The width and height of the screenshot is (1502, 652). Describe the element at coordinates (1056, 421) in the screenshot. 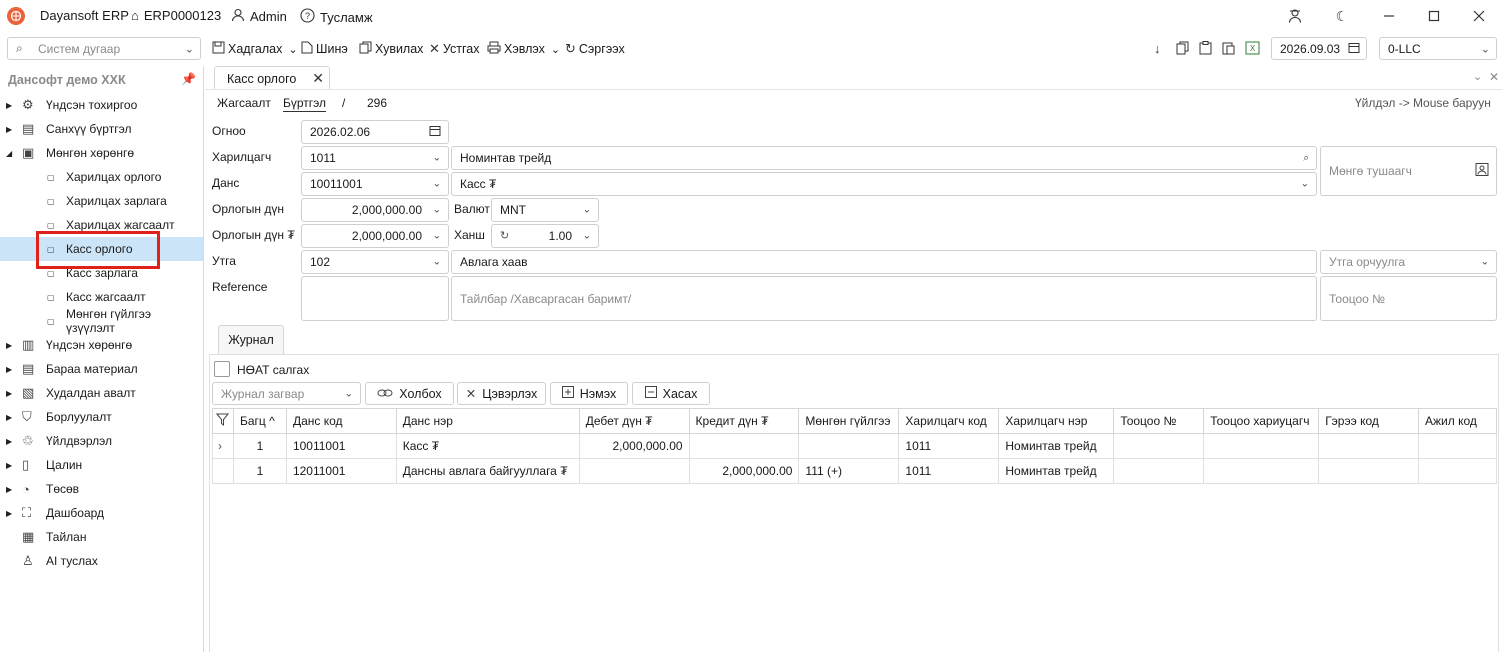

I see `column-header-partner-name: Харилцагч нэр` at that location.